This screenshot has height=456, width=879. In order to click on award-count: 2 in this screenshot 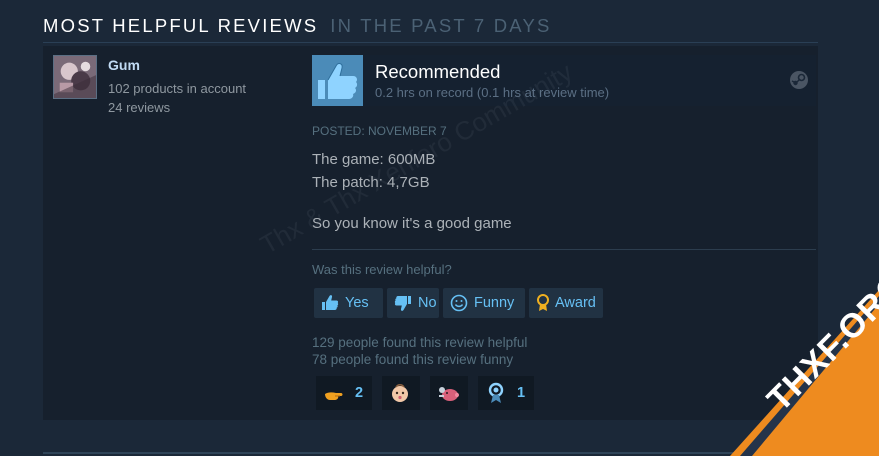, I will do `click(359, 393)`.